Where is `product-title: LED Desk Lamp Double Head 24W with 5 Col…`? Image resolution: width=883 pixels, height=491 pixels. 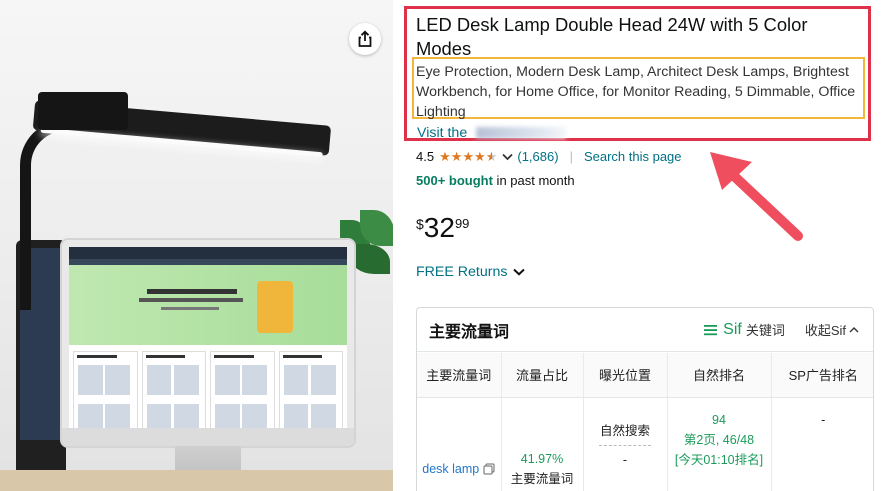 product-title: LED Desk Lamp Double Head 24W with 5 Col… is located at coordinates (612, 36).